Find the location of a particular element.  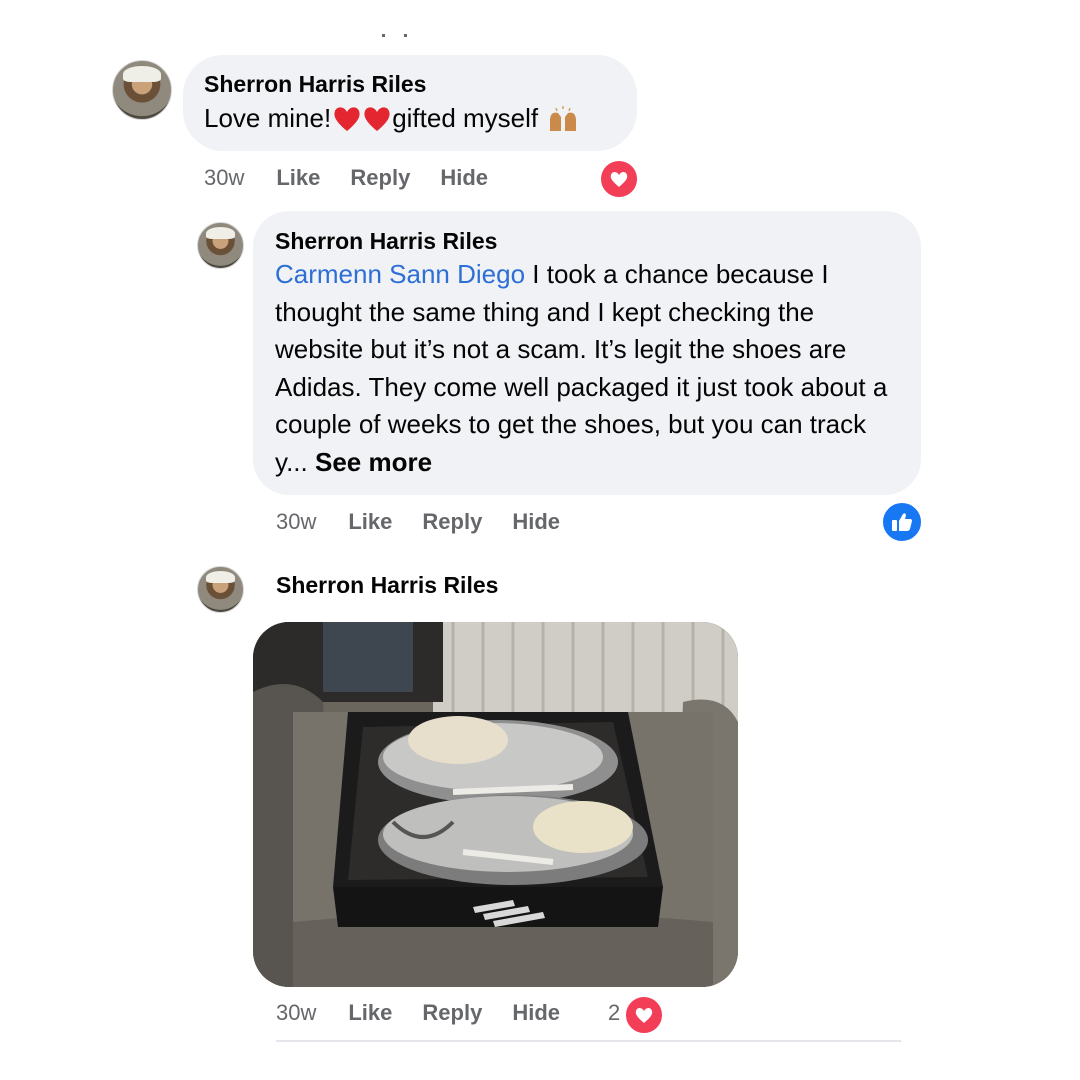

comment-text: Love mine! gifted myself is located at coordinates (392, 119).